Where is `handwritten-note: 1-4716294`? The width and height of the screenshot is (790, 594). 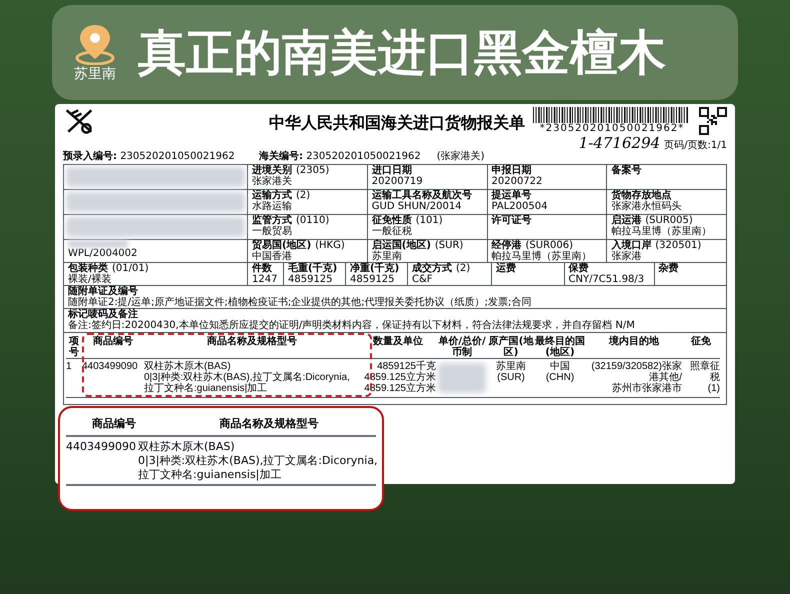 handwritten-note: 1-4716294 is located at coordinates (619, 143).